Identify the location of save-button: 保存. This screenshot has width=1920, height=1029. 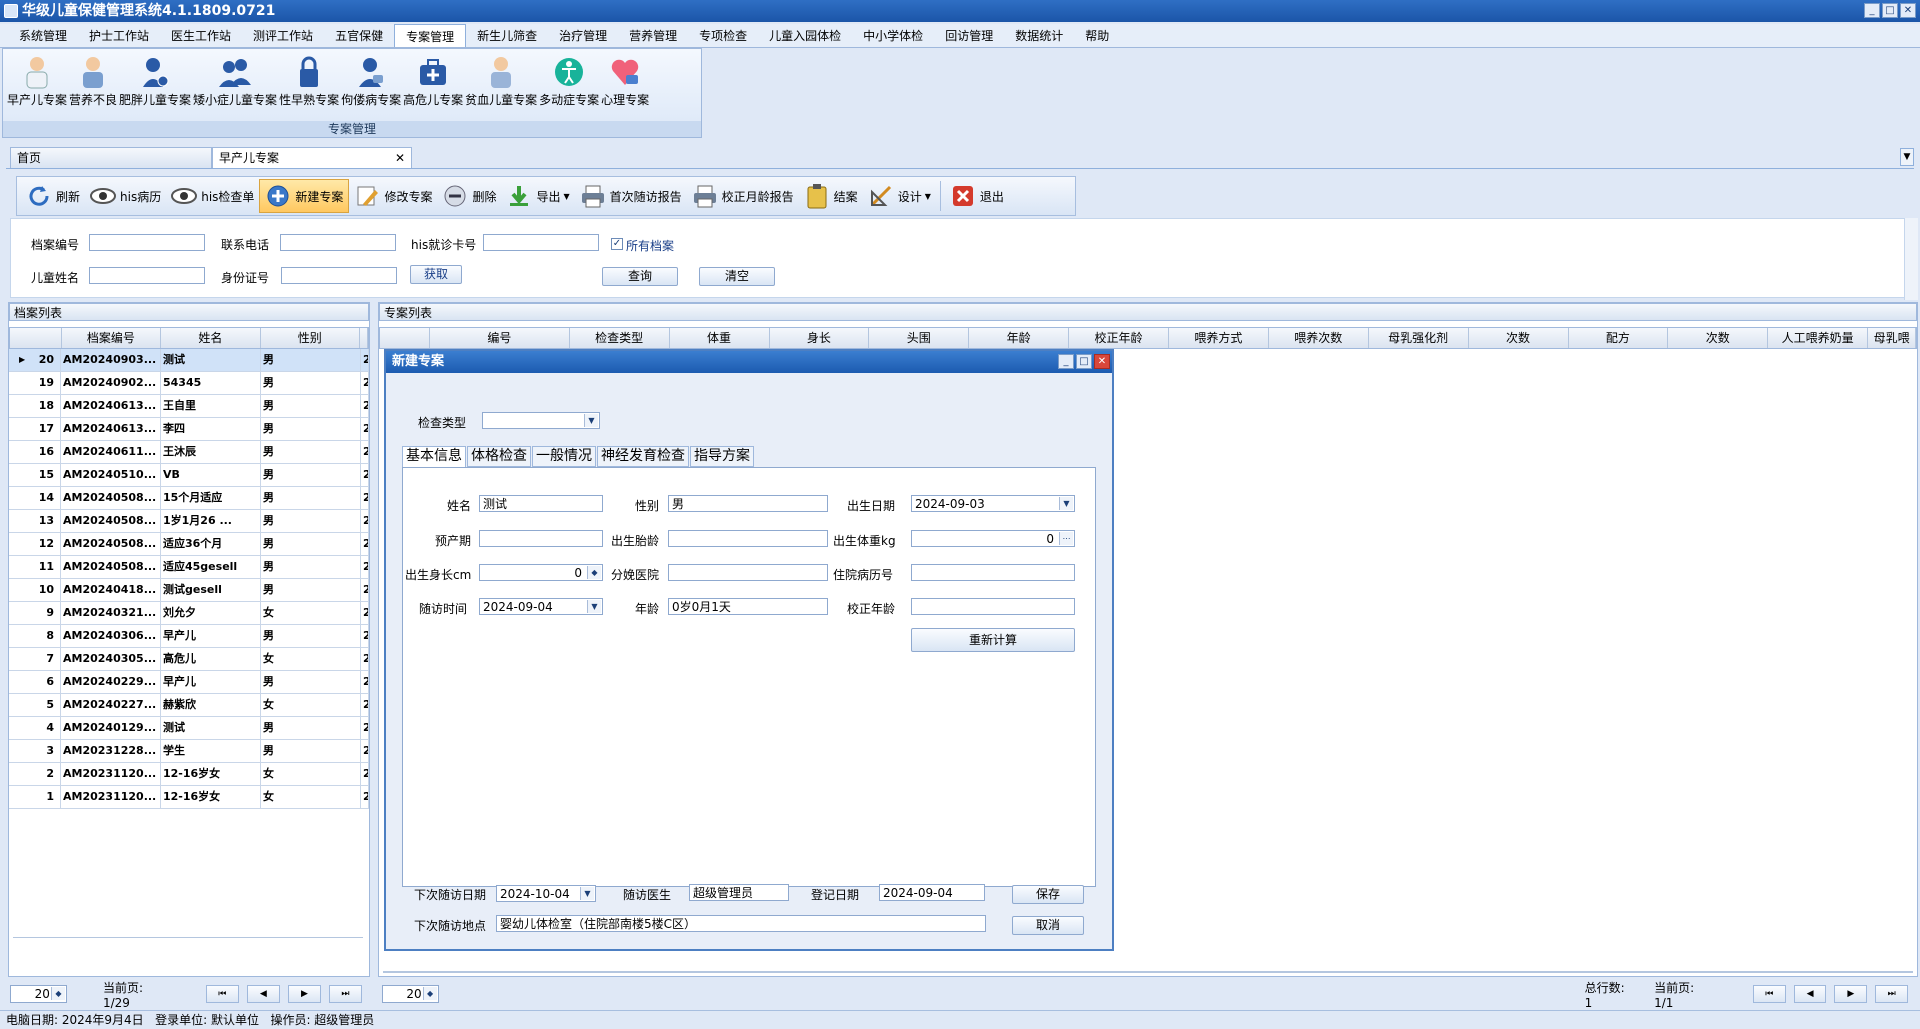
(1048, 894).